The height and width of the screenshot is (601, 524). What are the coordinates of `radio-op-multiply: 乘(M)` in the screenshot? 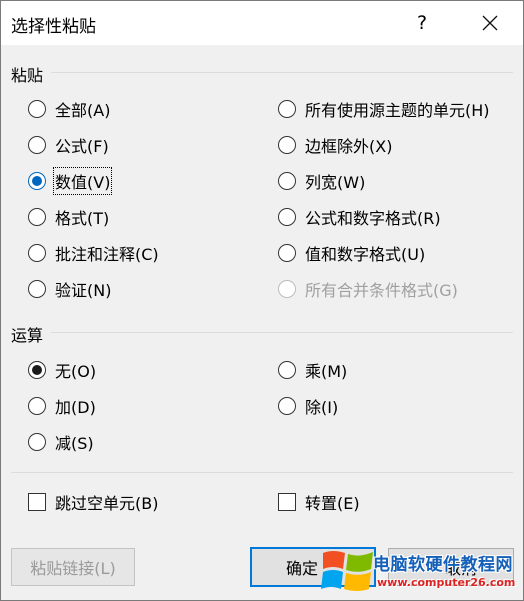 It's located at (312, 370).